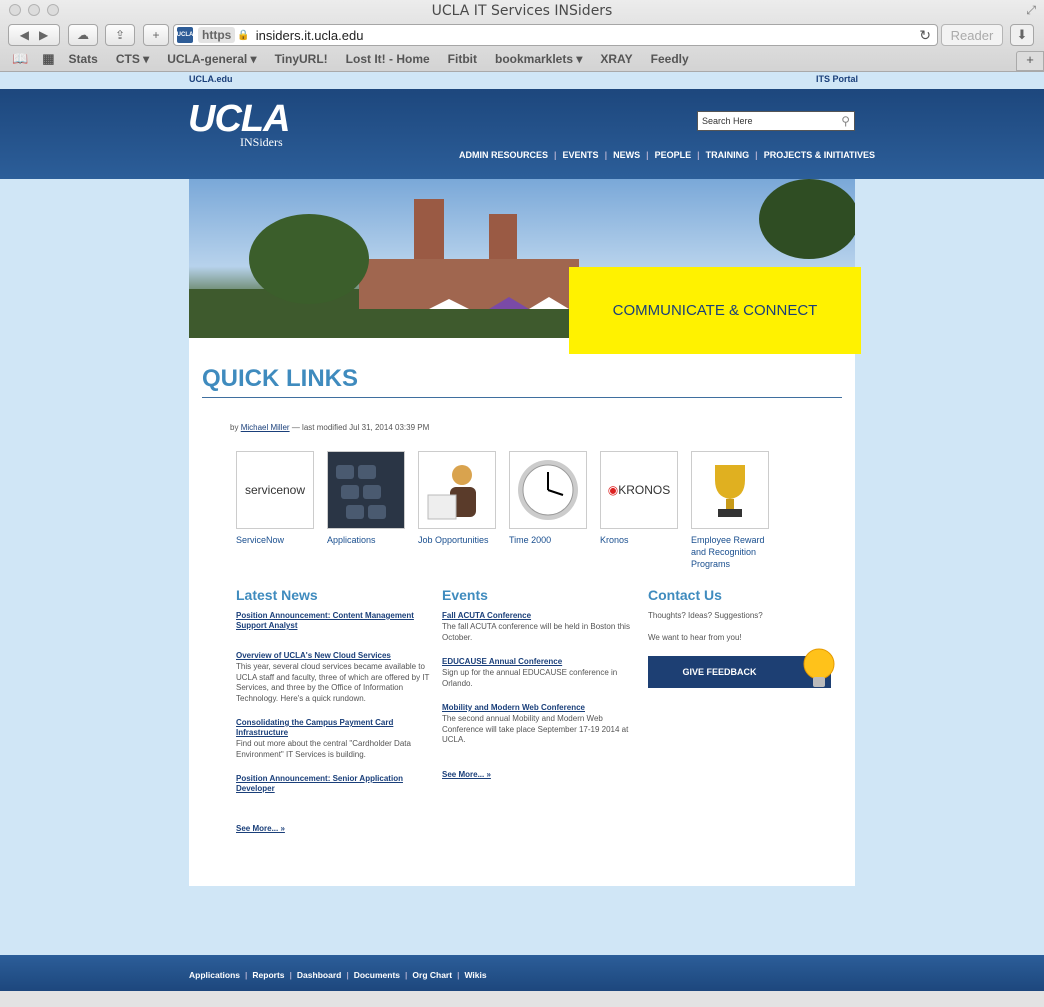 The image size is (1044, 1007). I want to click on footer-link-documents: Documents, so click(377, 975).